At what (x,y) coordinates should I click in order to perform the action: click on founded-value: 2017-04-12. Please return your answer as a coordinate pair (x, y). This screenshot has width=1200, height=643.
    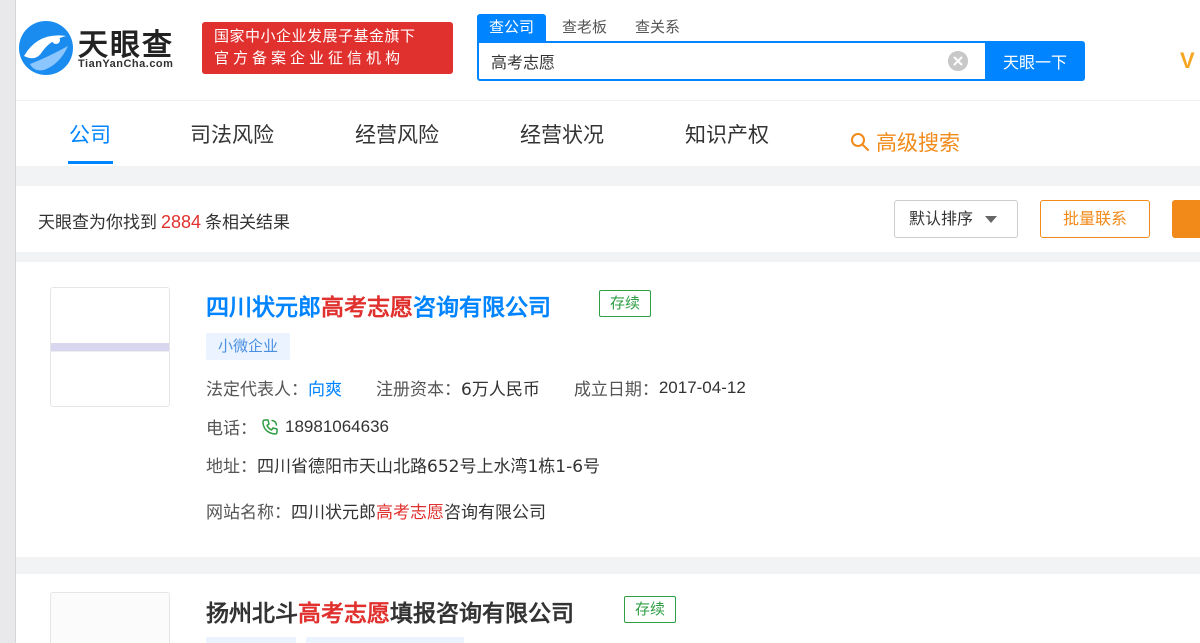
    Looking at the image, I should click on (702, 387).